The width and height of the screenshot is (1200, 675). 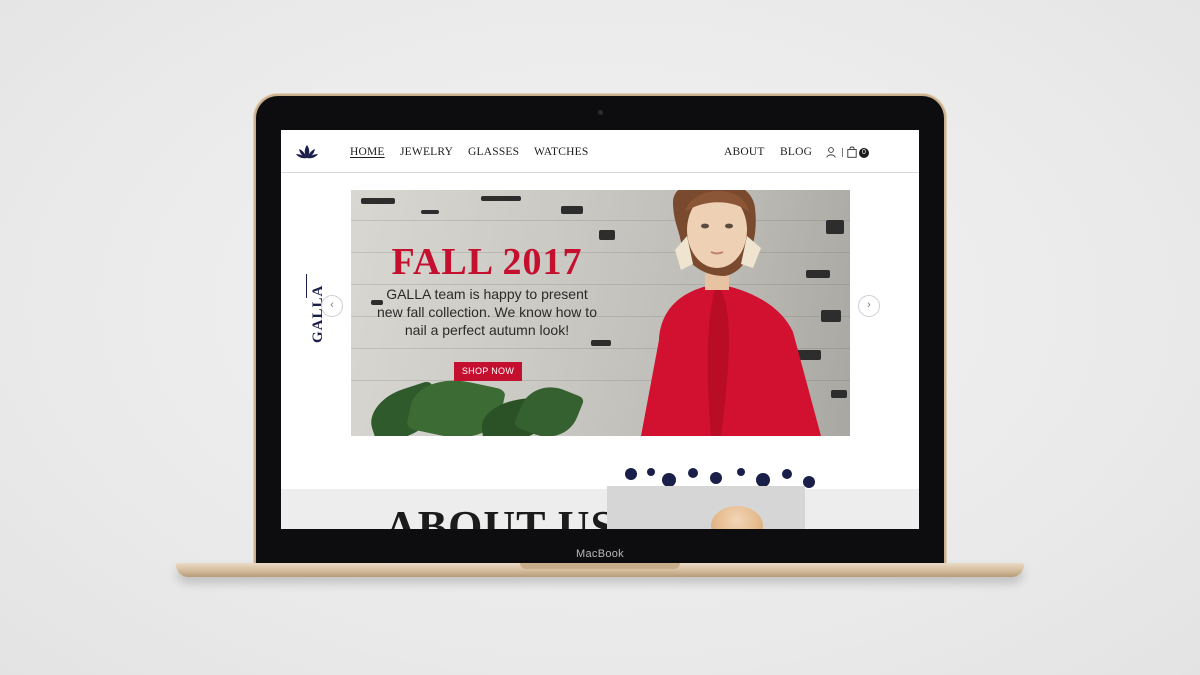 I want to click on nav-link-blog: BLOG, so click(x=796, y=152).